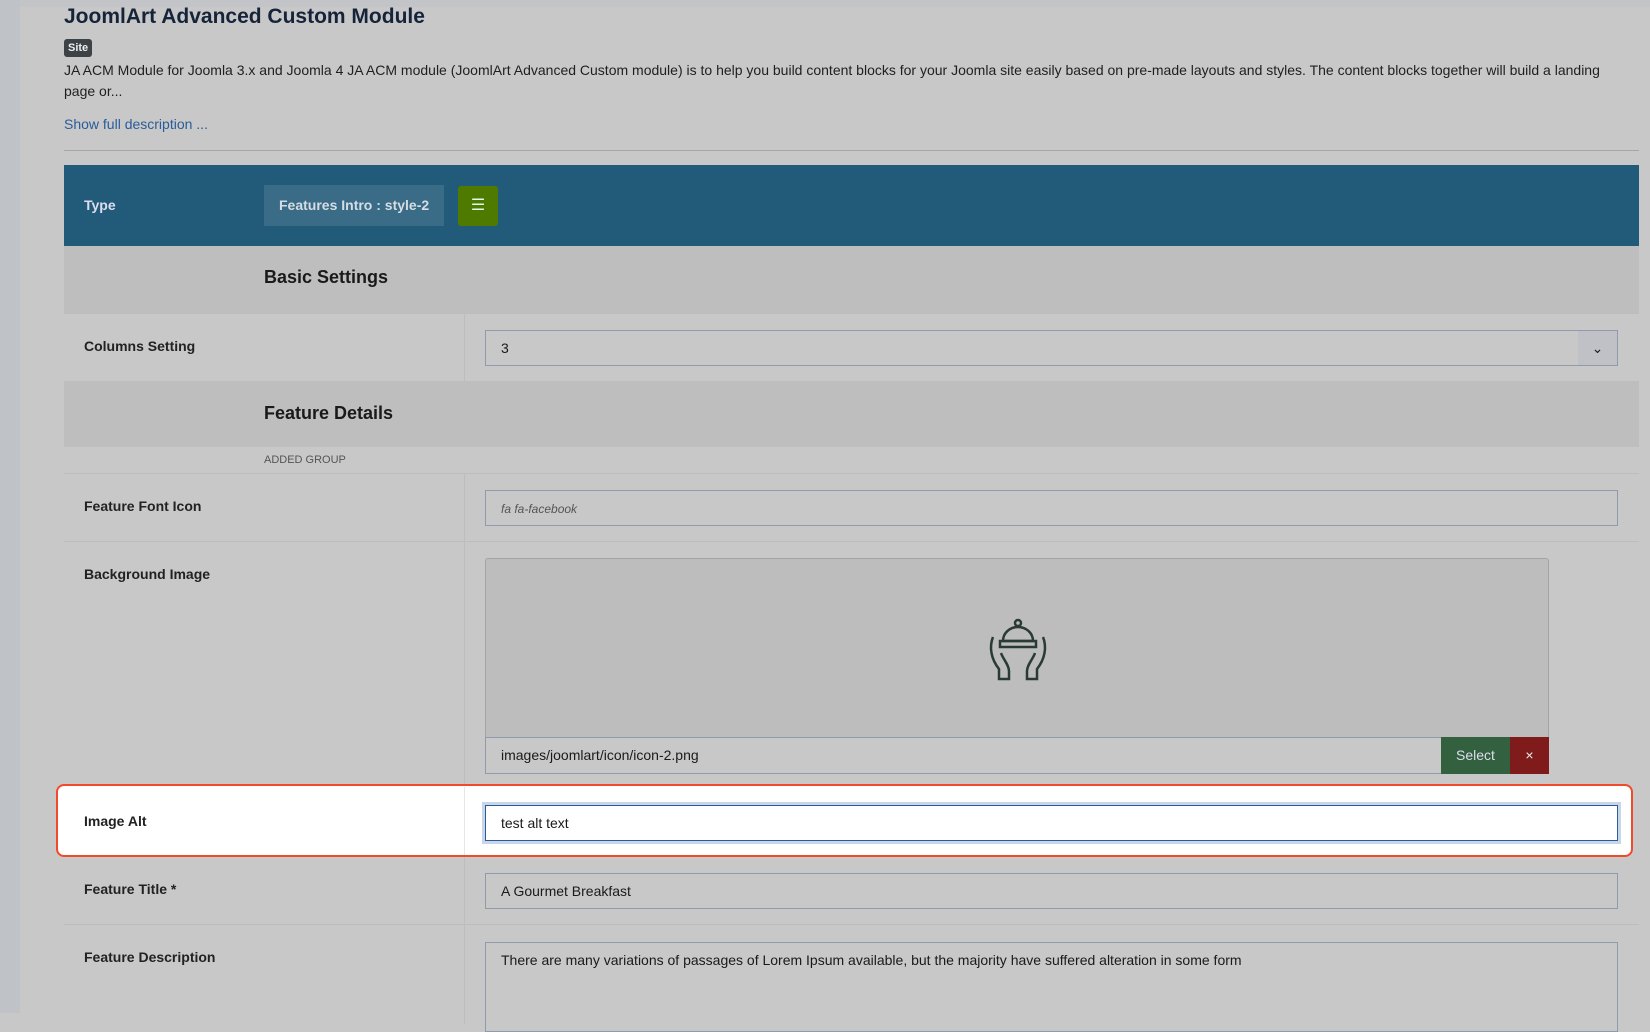  I want to click on image-alt-input: test alt text, so click(1051, 823).